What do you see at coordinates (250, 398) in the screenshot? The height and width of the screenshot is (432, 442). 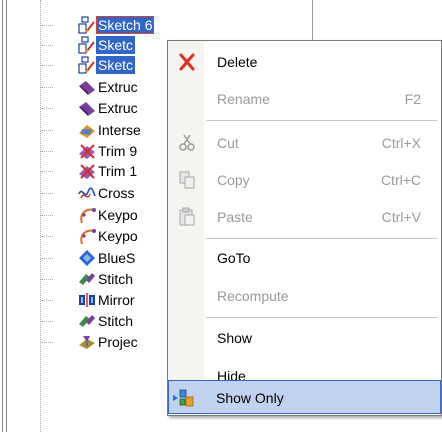 I see `menu-item-label: Show Only` at bounding box center [250, 398].